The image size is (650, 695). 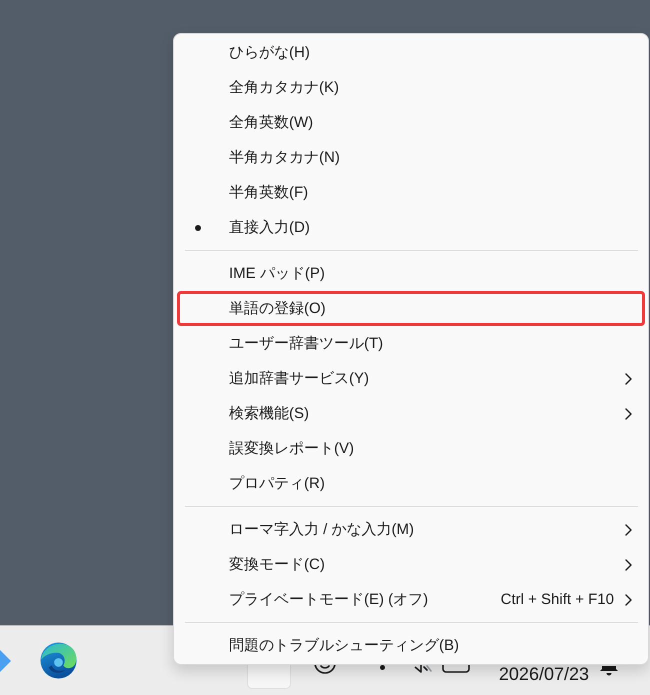 I want to click on menu-item: 変換モード(C), so click(x=411, y=564).